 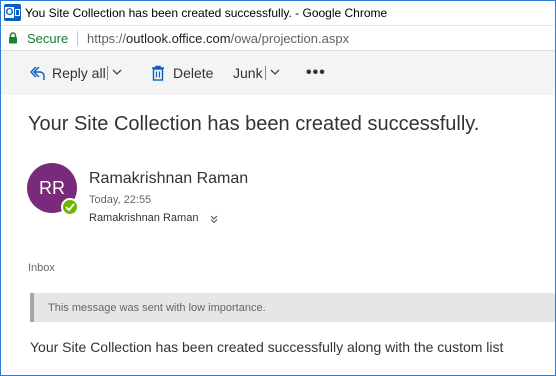 I want to click on junk-label: Junk, so click(x=248, y=73).